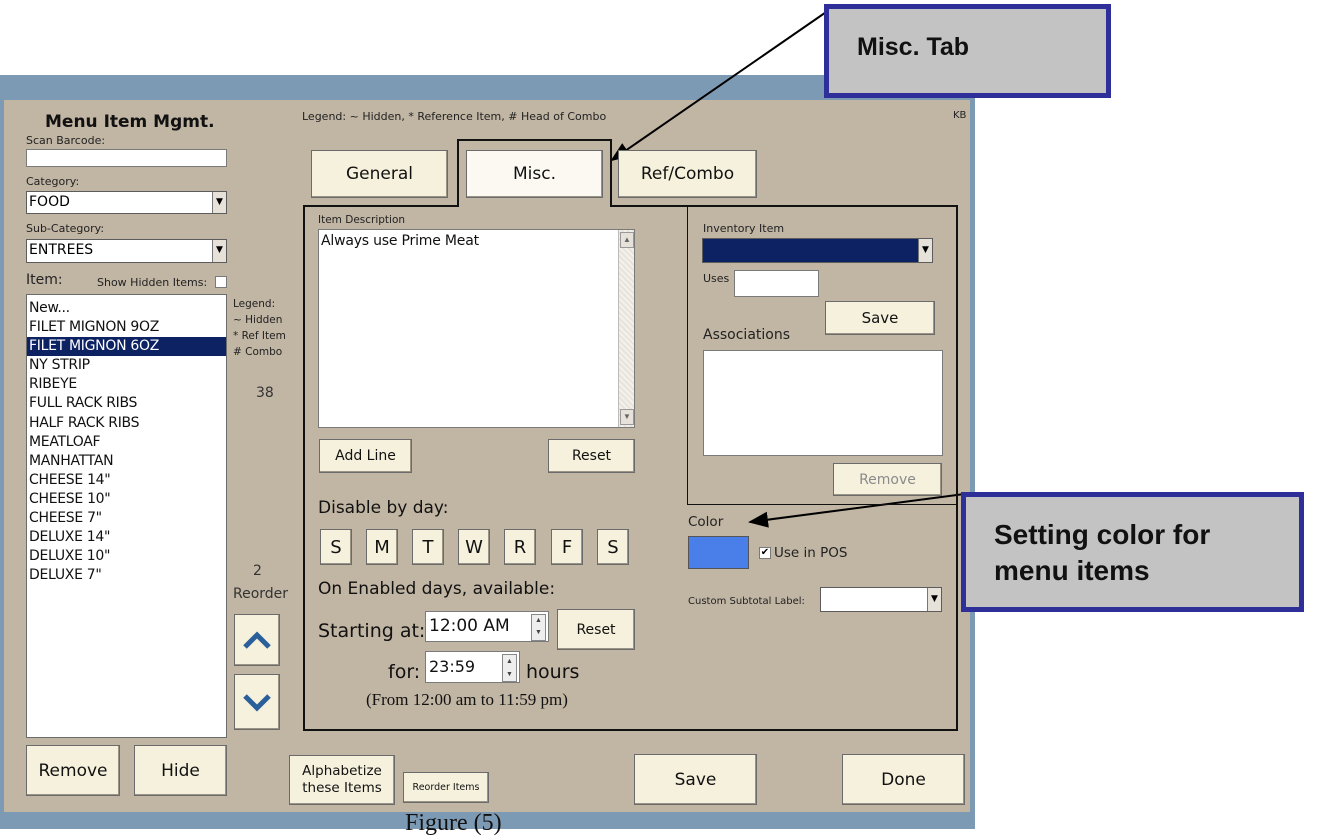 This screenshot has height=837, width=1318. Describe the element at coordinates (126, 442) in the screenshot. I see `list-item: MEATLOAF` at that location.